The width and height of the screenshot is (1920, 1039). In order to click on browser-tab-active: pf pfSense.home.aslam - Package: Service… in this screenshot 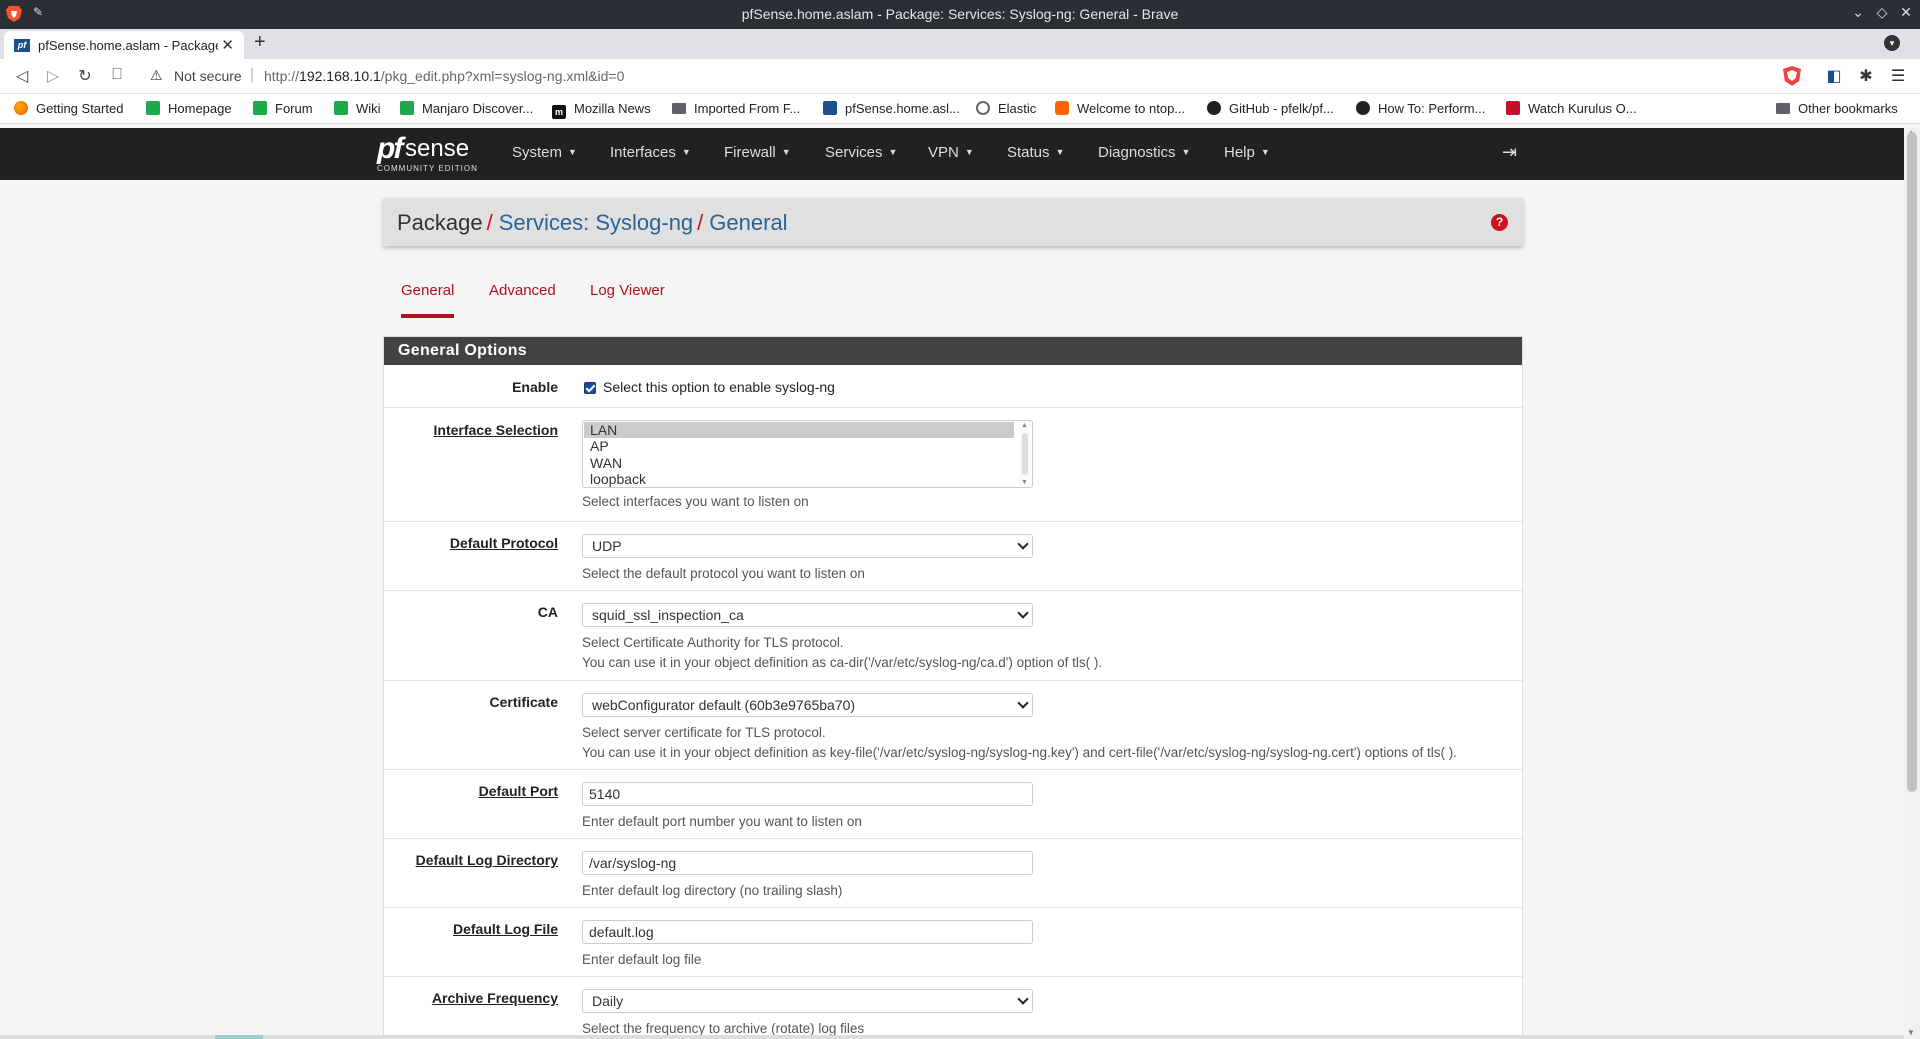, I will do `click(124, 45)`.